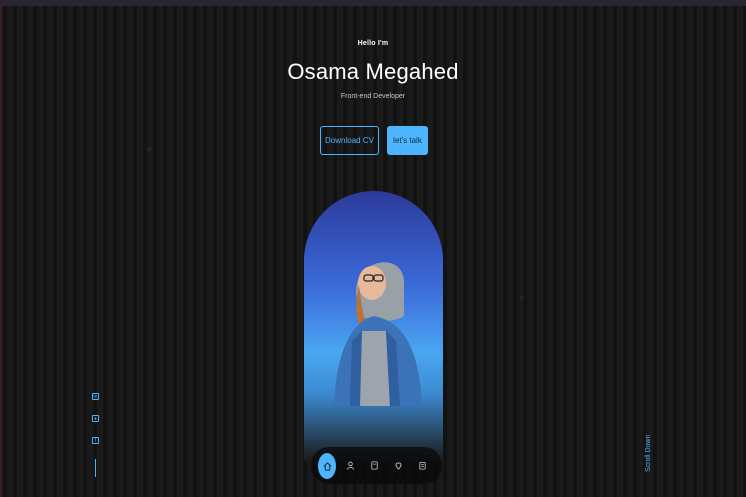 This screenshot has width=746, height=497. Describe the element at coordinates (349, 140) in the screenshot. I see `download-cv-button: Download CV` at that location.